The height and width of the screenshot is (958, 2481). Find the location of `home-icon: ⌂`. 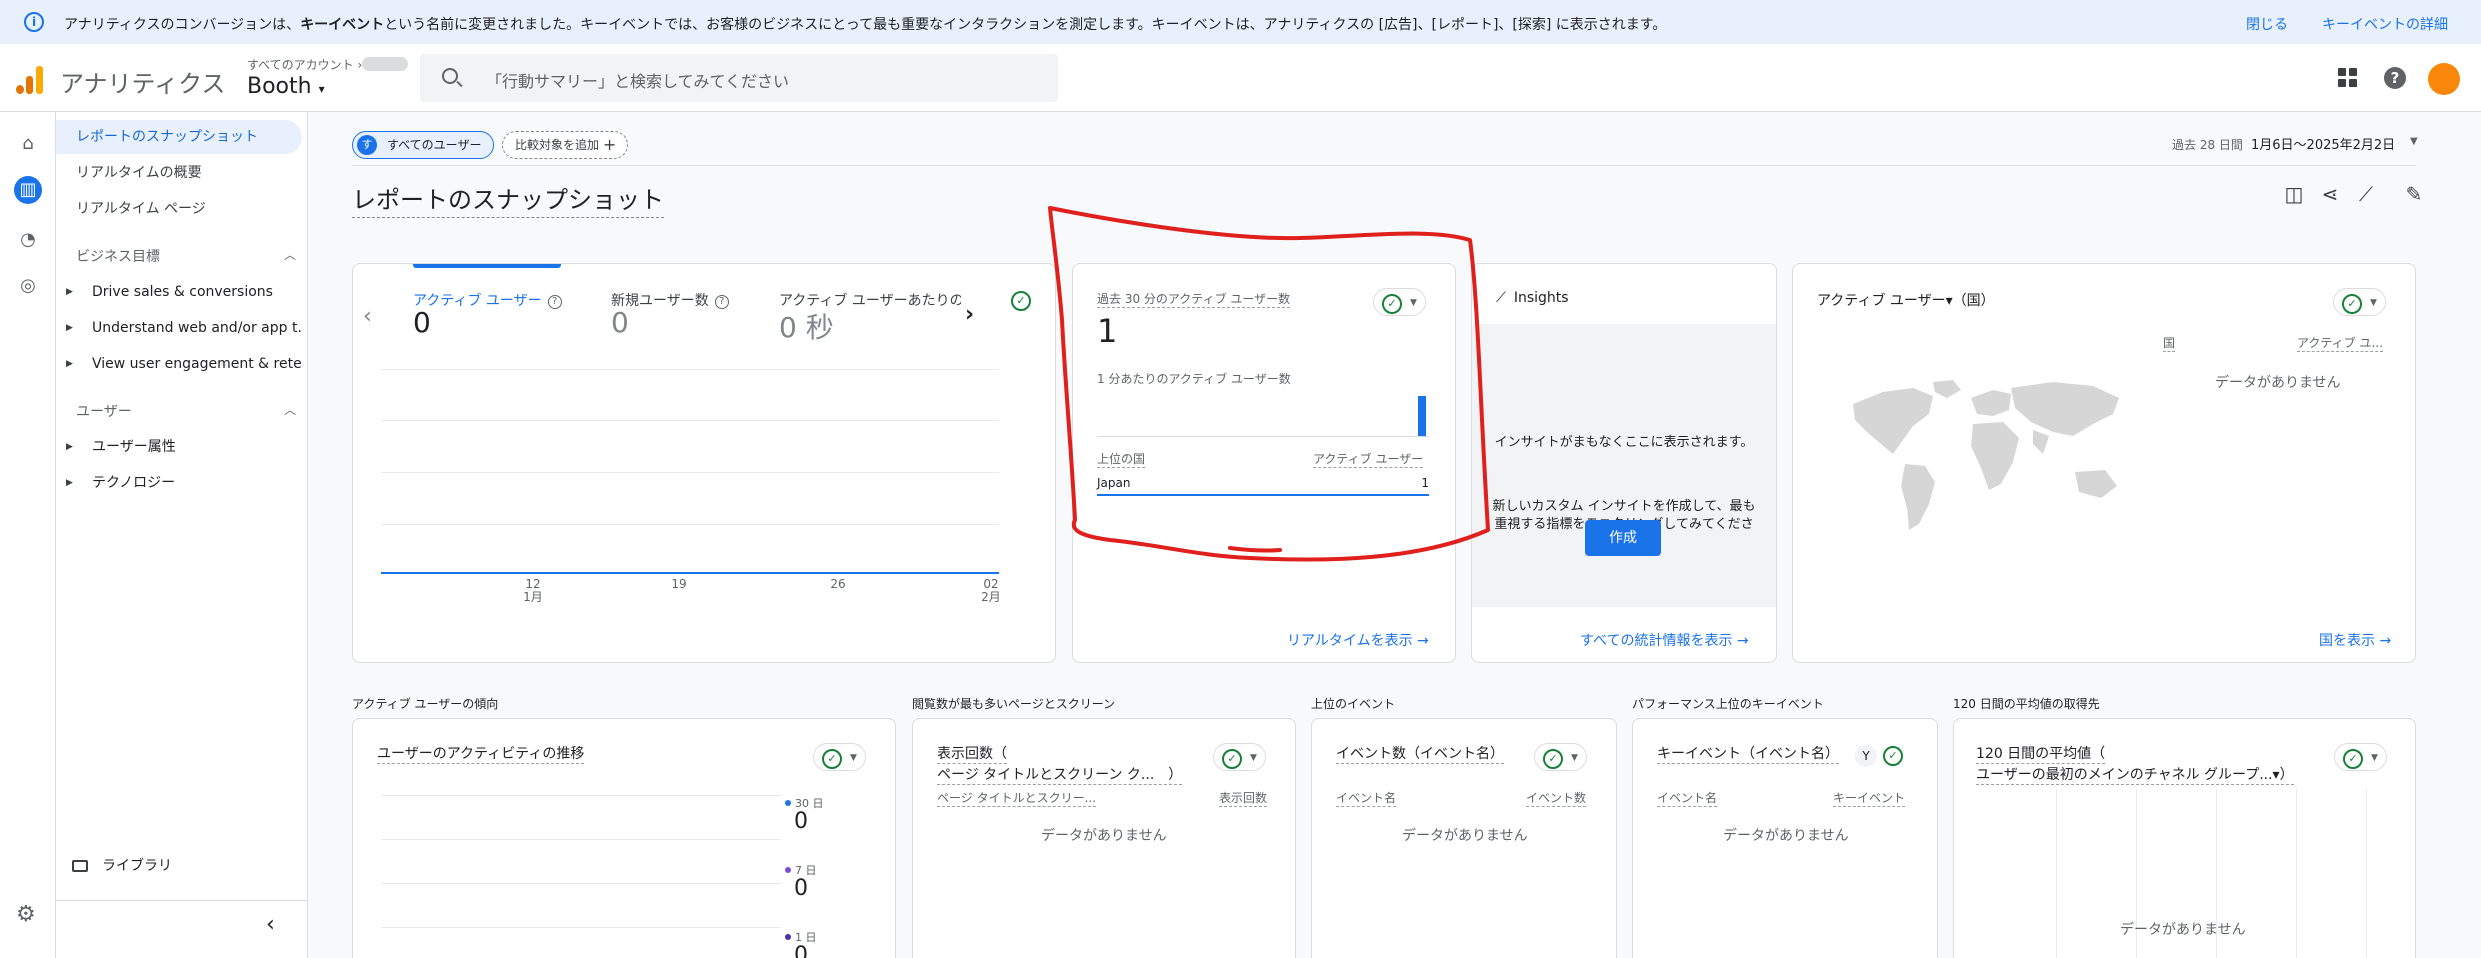

home-icon: ⌂ is located at coordinates (28, 144).